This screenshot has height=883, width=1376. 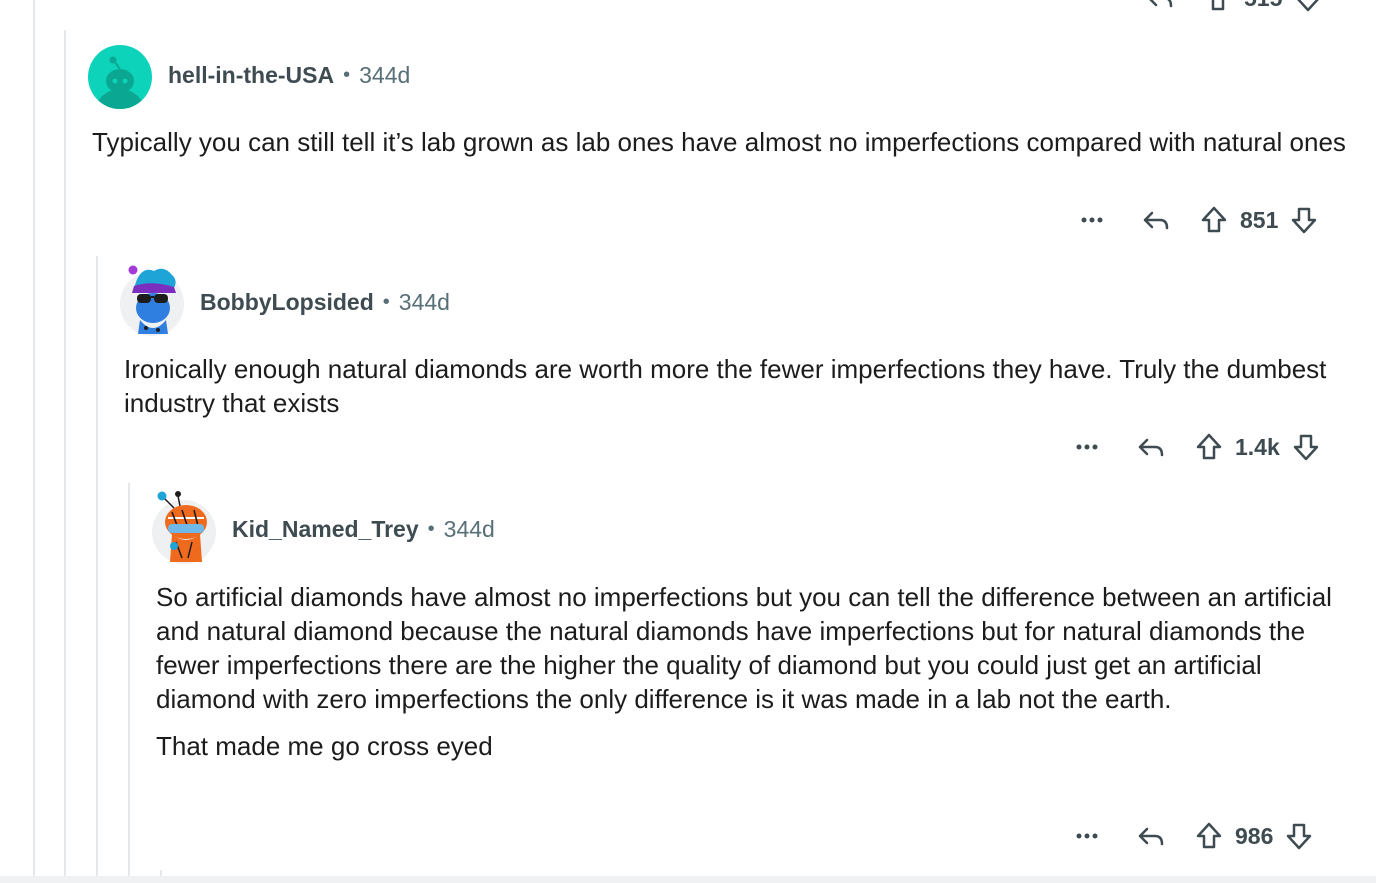 I want to click on comment-actions: 1.4k, so click(x=1196, y=447).